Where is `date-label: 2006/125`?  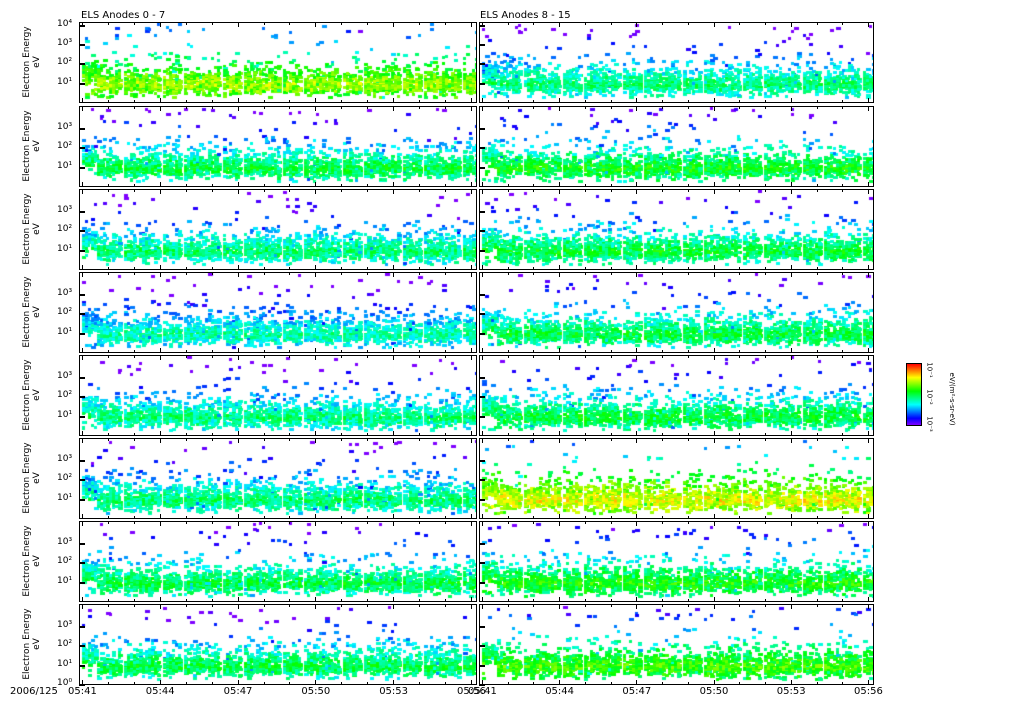
date-label: 2006/125 is located at coordinates (34, 691).